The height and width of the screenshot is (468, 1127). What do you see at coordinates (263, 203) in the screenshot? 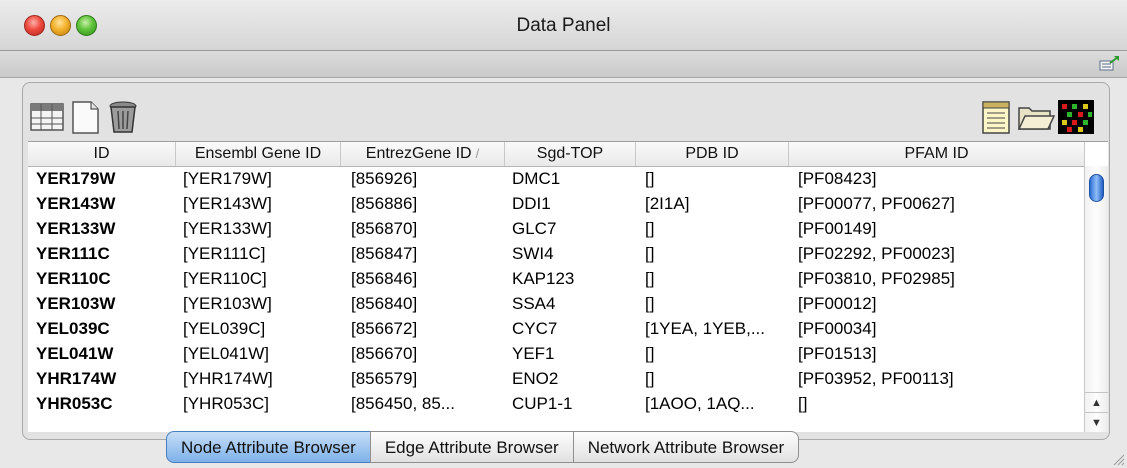
I see `table-cell: [YER143W]` at bounding box center [263, 203].